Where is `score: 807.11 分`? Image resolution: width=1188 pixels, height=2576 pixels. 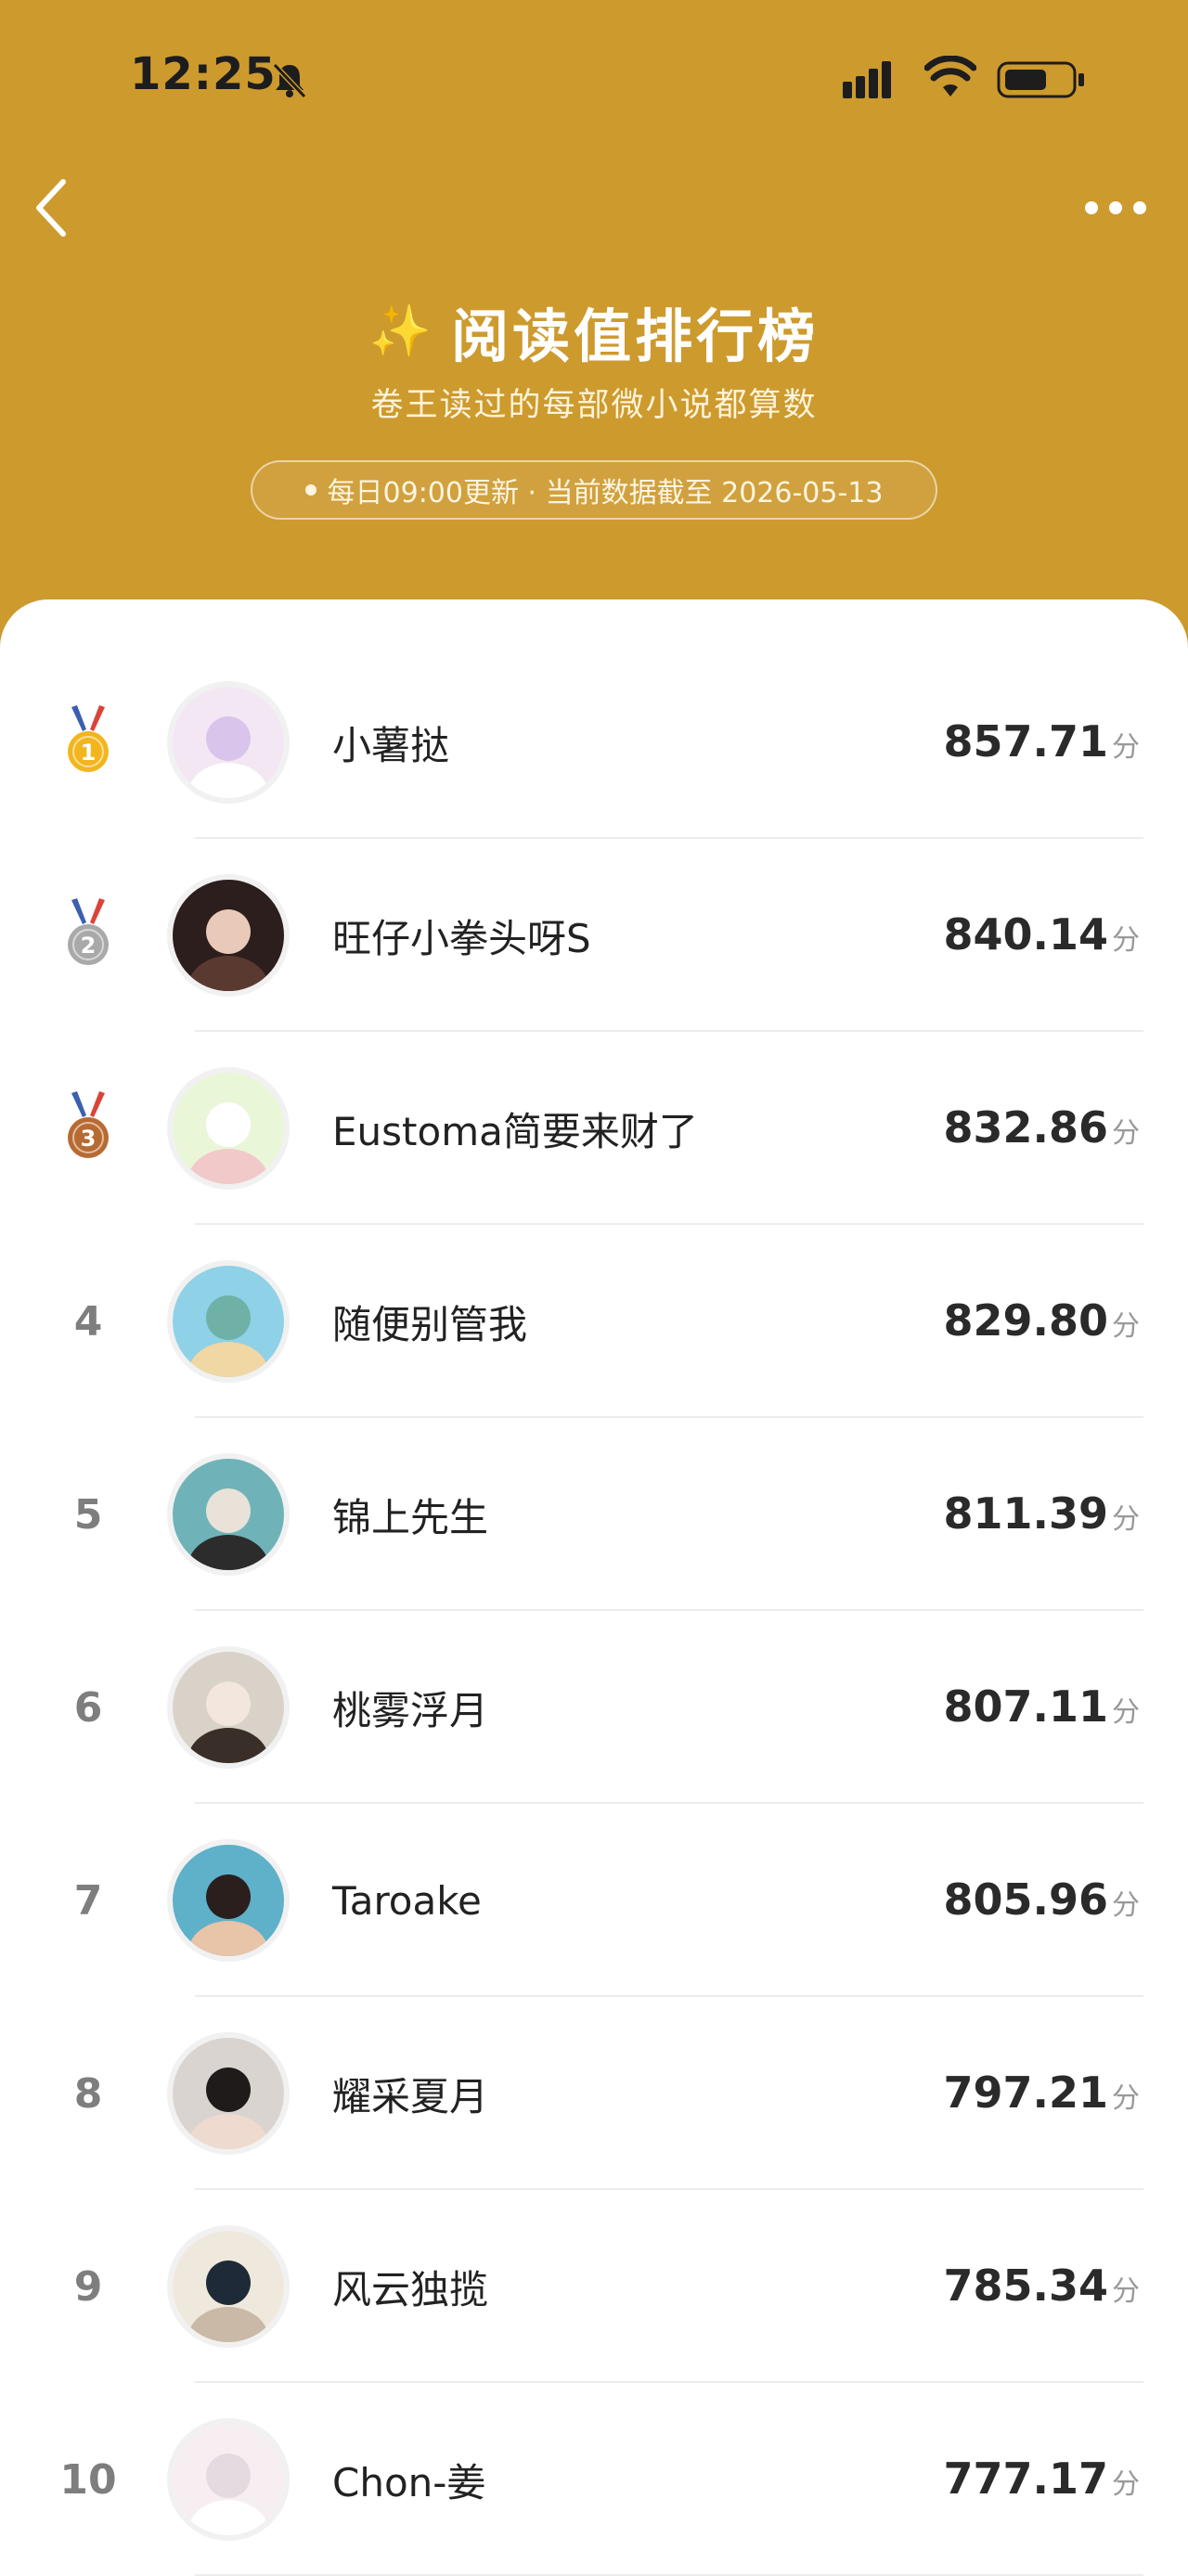 score: 807.11 分 is located at coordinates (1041, 1707).